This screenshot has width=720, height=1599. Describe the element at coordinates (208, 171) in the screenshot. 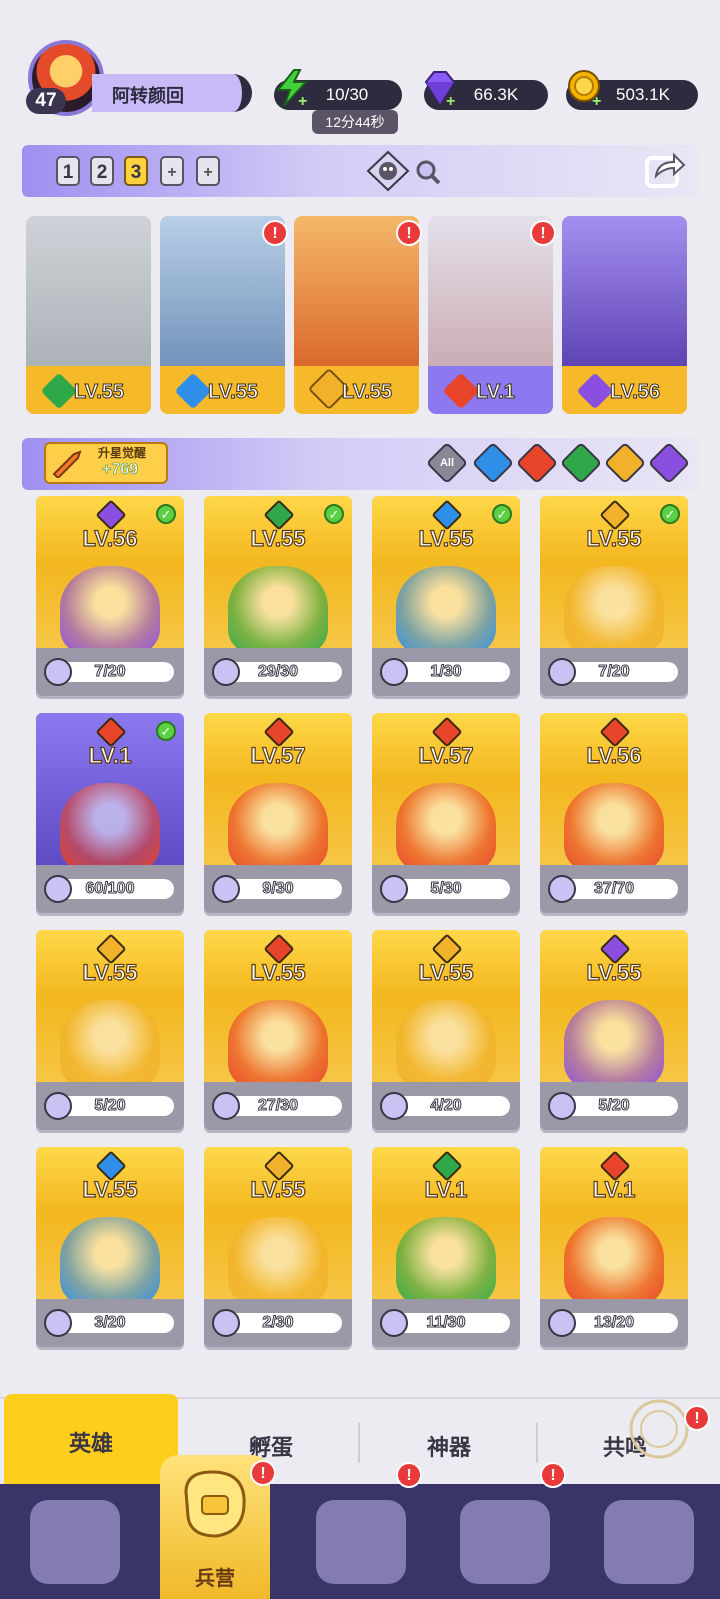

I see `team-tab-add-2: +` at that location.